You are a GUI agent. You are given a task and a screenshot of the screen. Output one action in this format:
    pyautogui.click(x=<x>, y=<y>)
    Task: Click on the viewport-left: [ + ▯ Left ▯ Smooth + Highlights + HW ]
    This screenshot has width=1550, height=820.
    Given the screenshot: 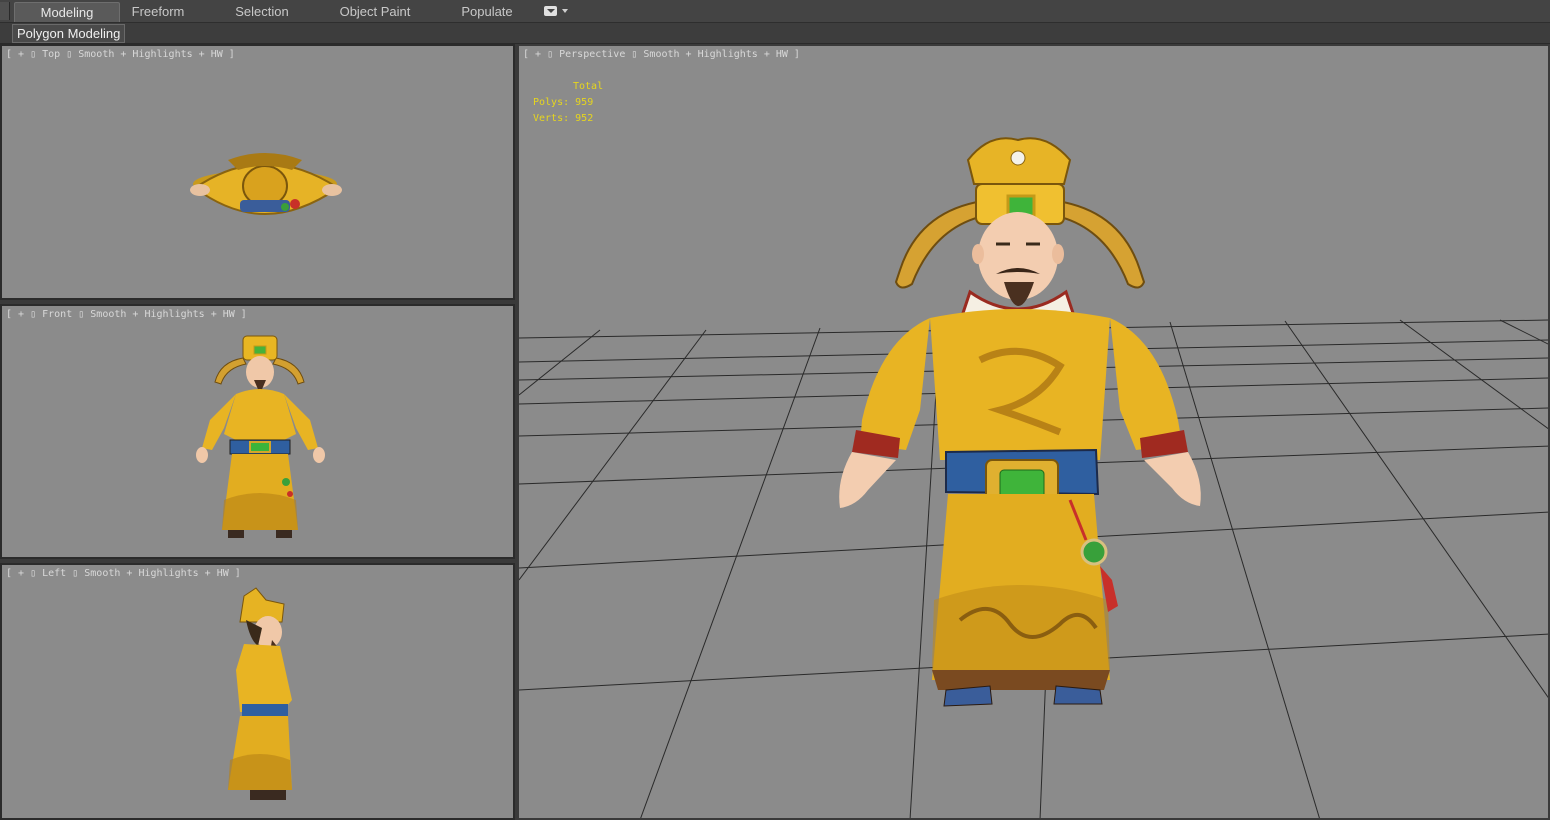 What is the action you would take?
    pyautogui.click(x=257, y=691)
    